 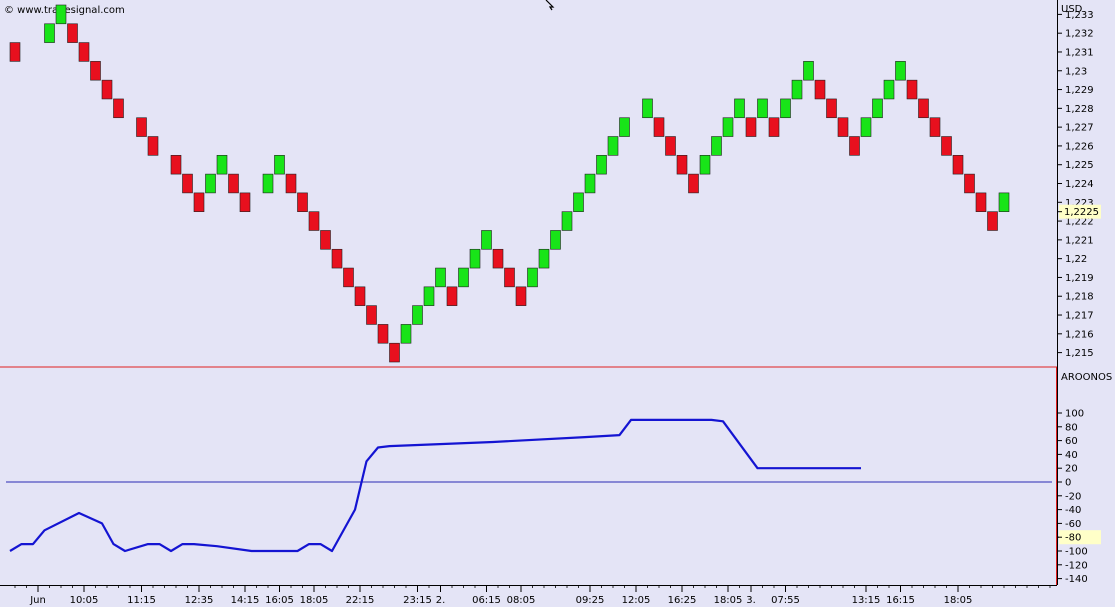 What do you see at coordinates (1079, 109) in the screenshot?
I see `price-tick-label: 1,228` at bounding box center [1079, 109].